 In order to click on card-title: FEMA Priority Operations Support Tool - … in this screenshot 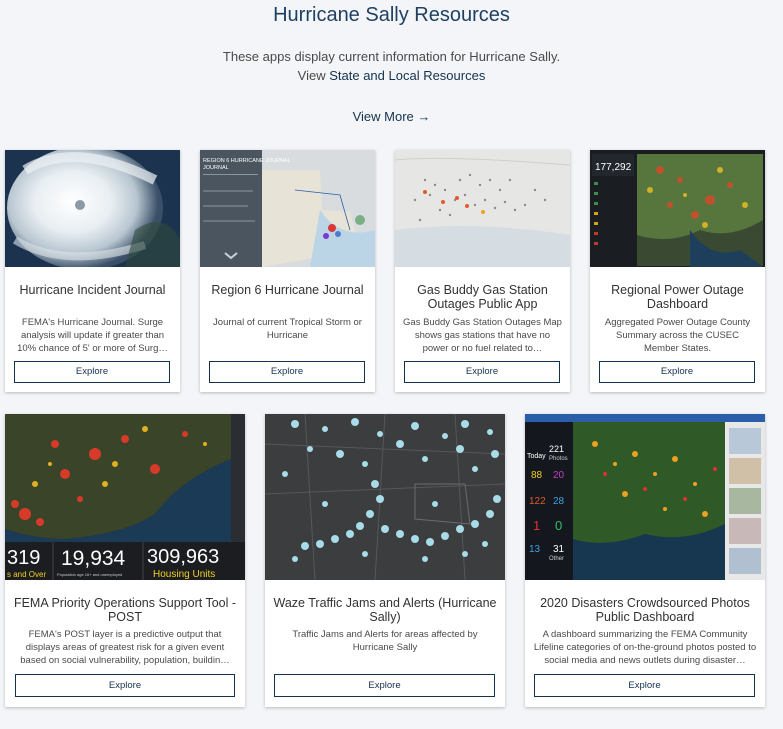, I will do `click(125, 610)`.